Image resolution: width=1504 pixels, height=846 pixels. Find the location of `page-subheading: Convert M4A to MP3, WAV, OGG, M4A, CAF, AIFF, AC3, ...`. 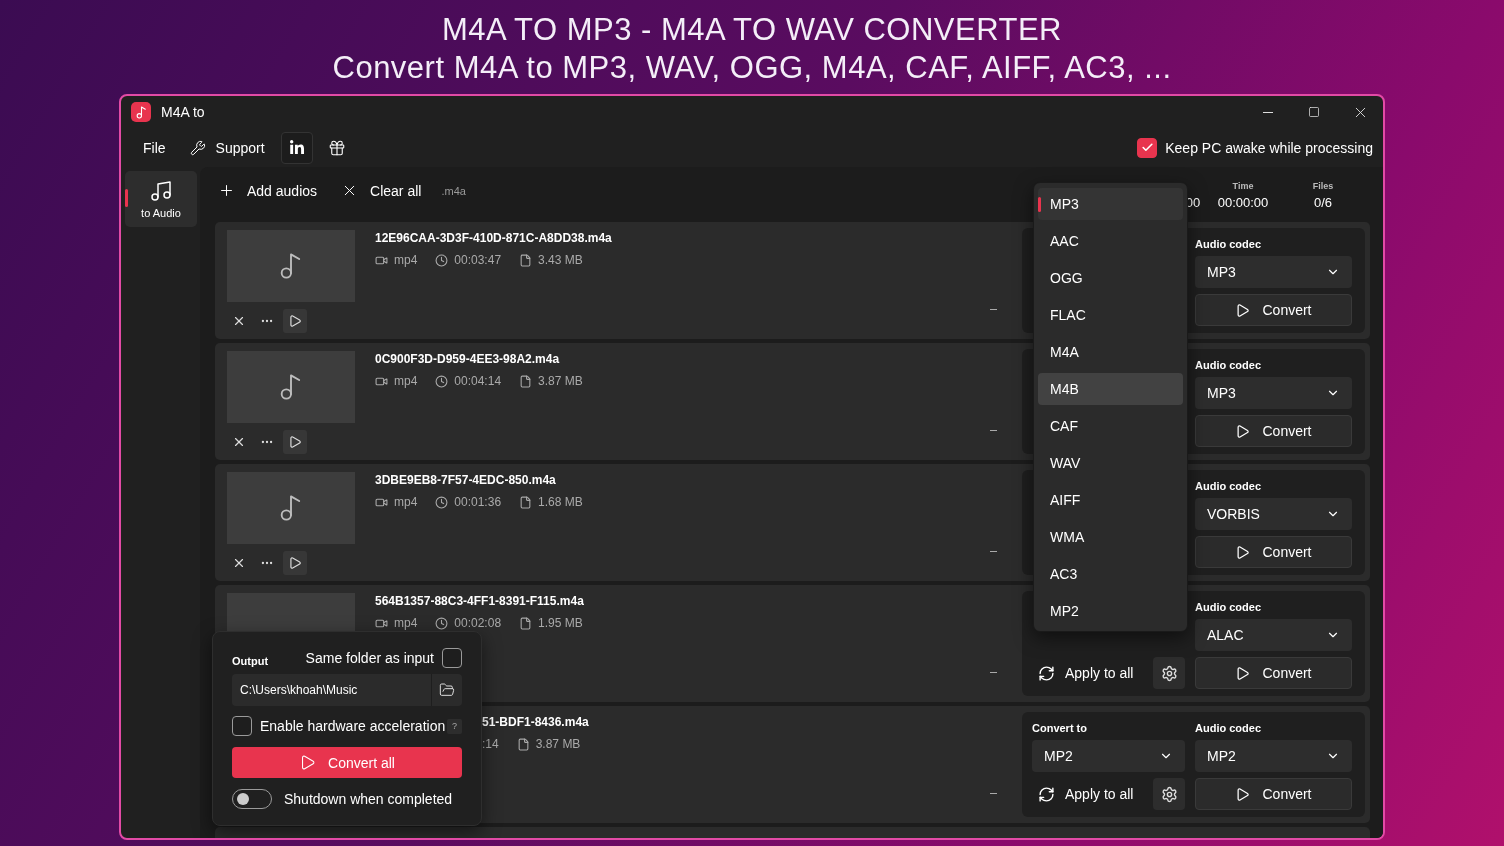

page-subheading: Convert M4A to MP3, WAV, OGG, M4A, CAF, AIFF, AC3, ... is located at coordinates (752, 68).